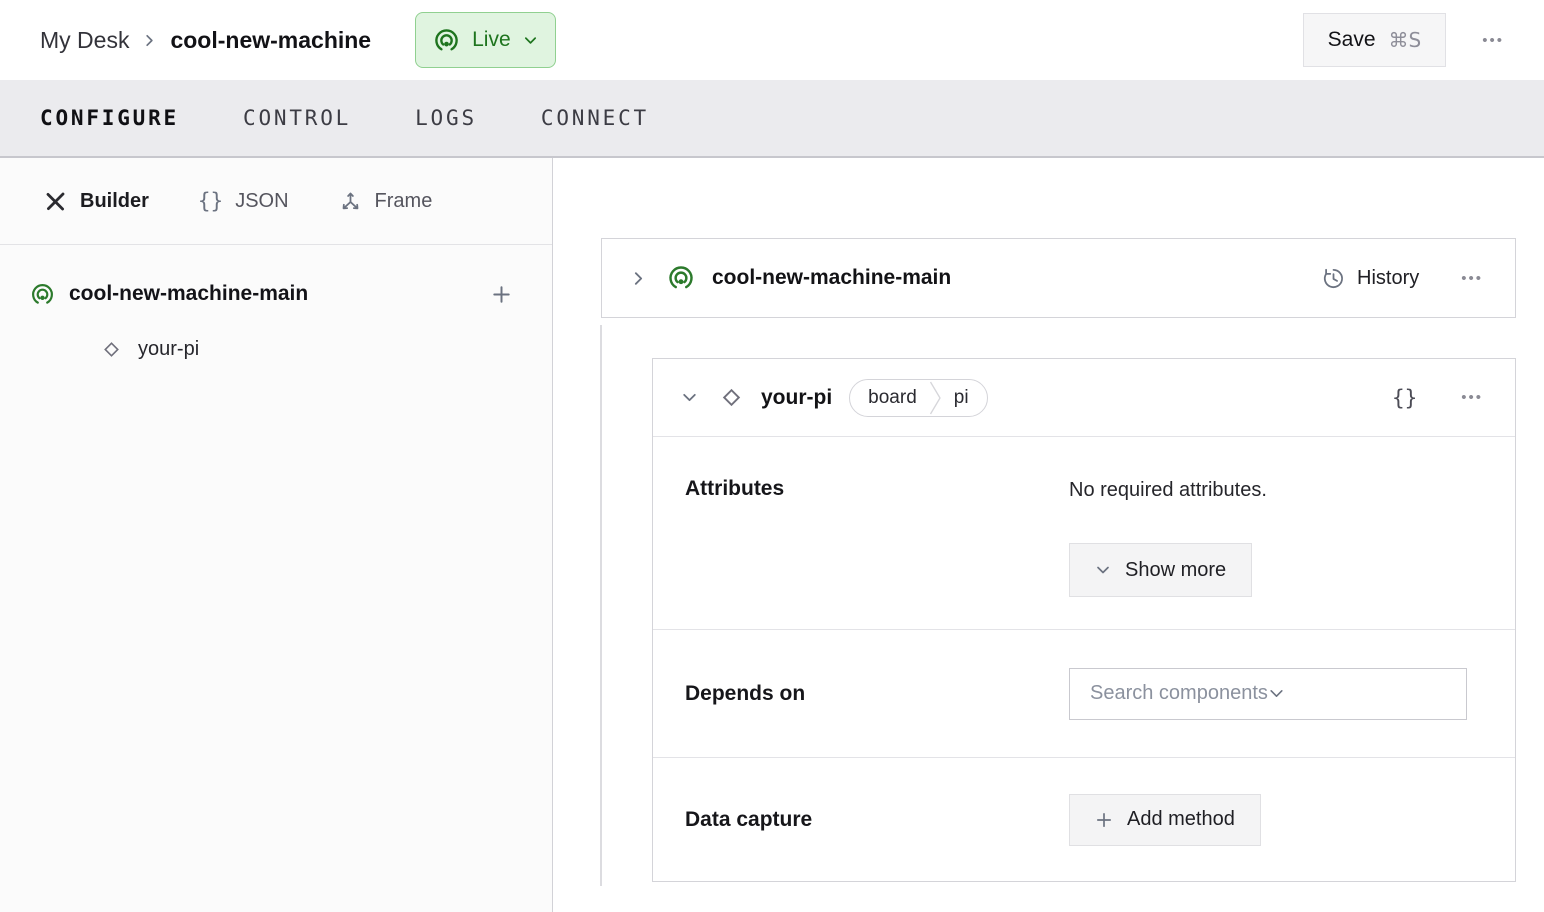 This screenshot has width=1544, height=912. I want to click on machine-part-title: cool-new-machine-main, so click(832, 277).